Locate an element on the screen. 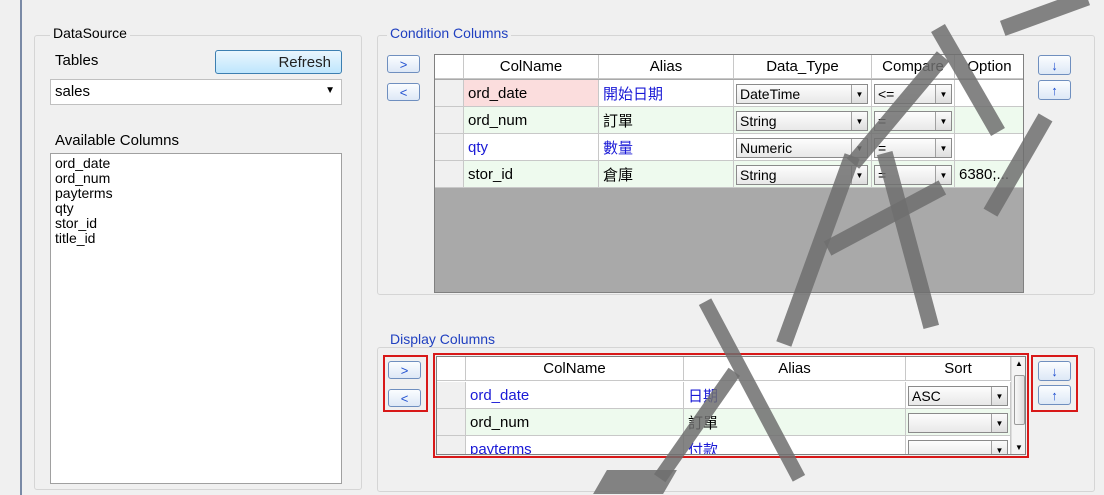  condition-legend: Condition Columns is located at coordinates (449, 33).